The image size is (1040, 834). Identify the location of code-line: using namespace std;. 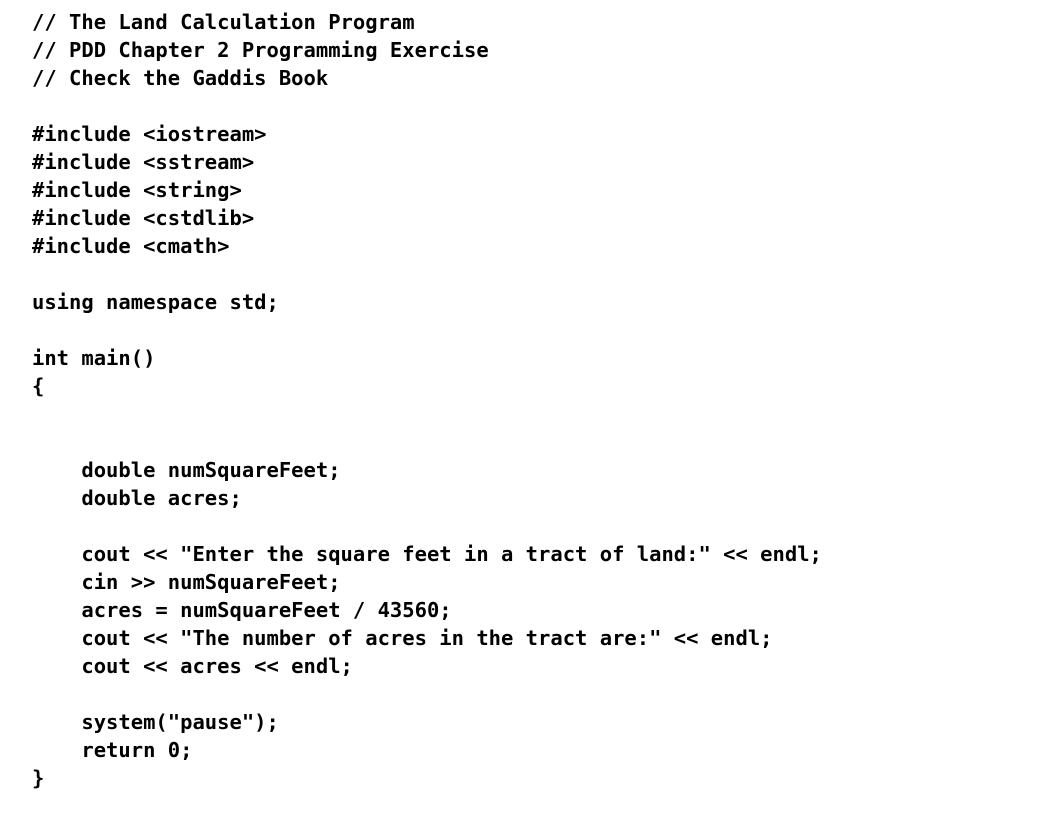
(155, 302).